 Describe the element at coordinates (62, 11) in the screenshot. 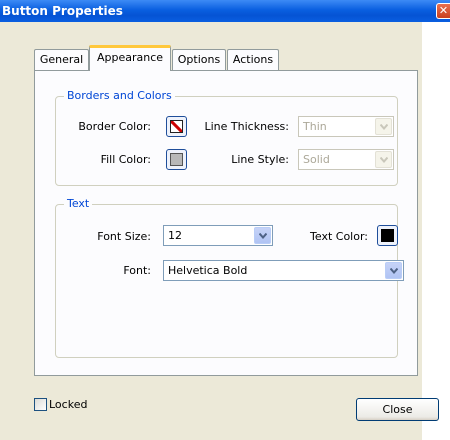

I see `window-title: Button Properties` at that location.